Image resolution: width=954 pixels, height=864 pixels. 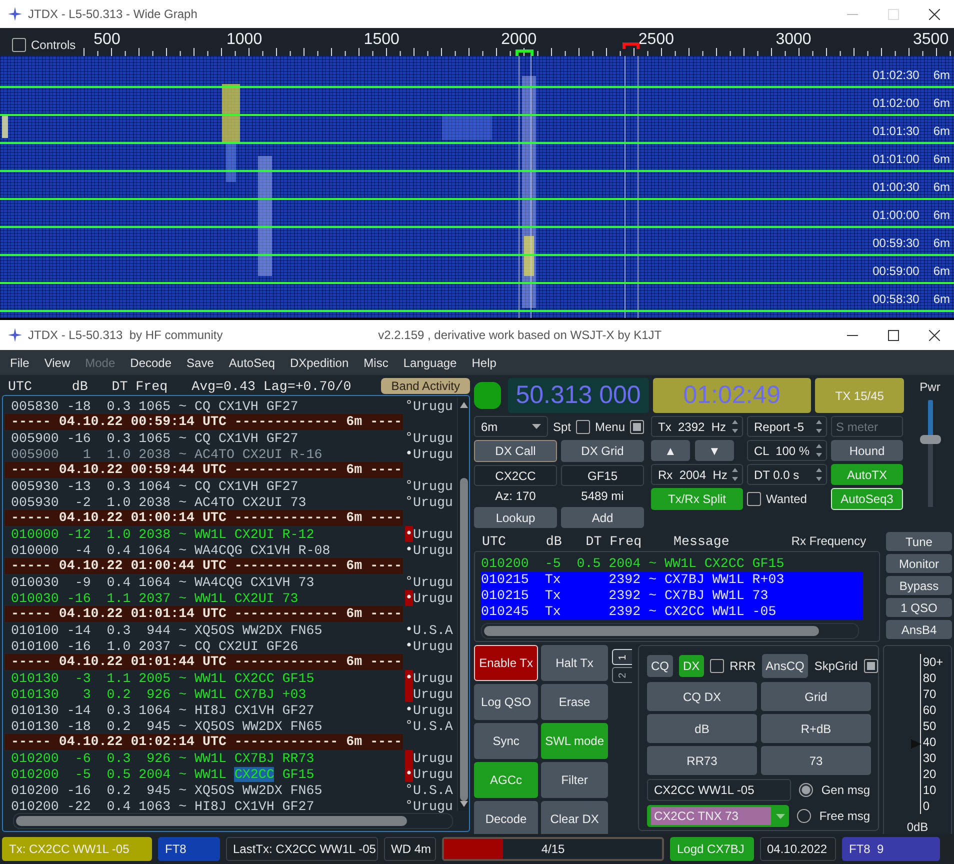 What do you see at coordinates (204, 486) in the screenshot?
I see `decode-line: 005930 -13 0.3 1064 ~ CQ CX1VH GF27` at bounding box center [204, 486].